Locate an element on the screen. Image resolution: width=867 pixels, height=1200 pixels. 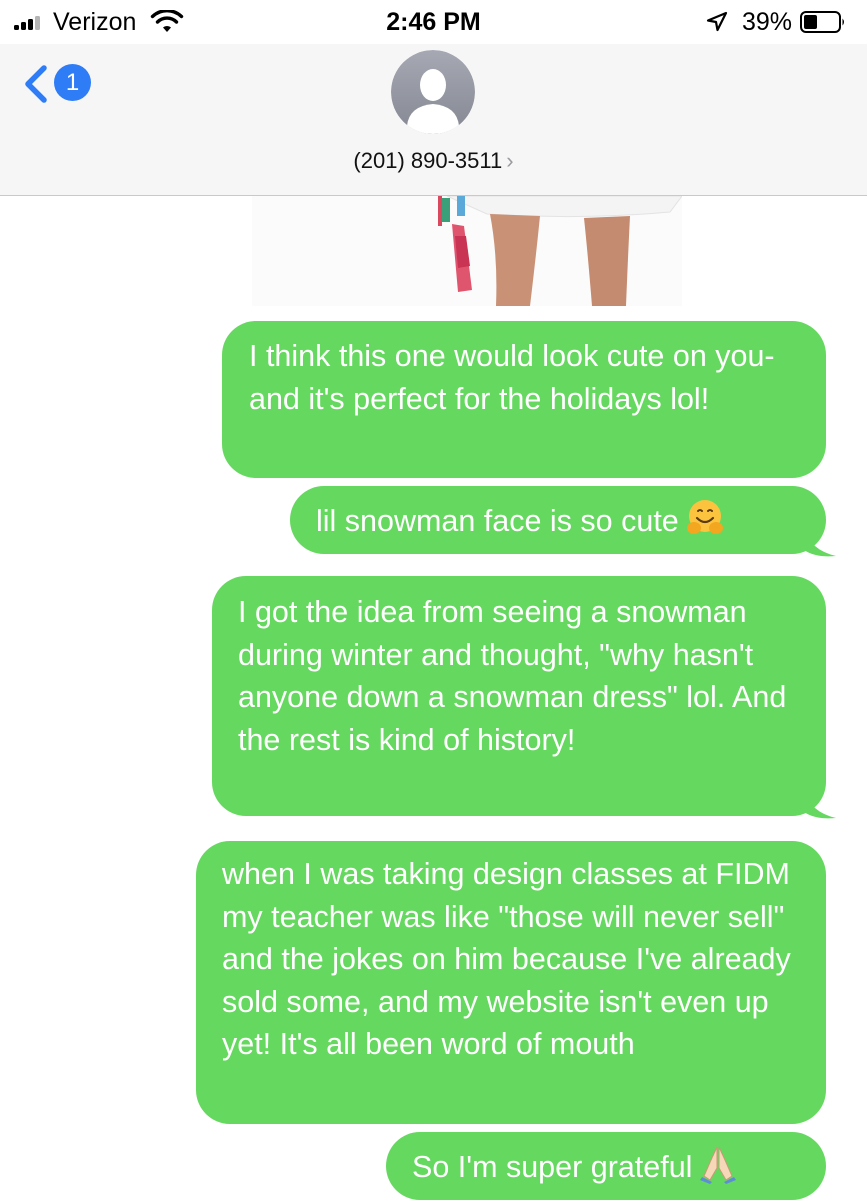
back-chevron-icon is located at coordinates (36, 84).